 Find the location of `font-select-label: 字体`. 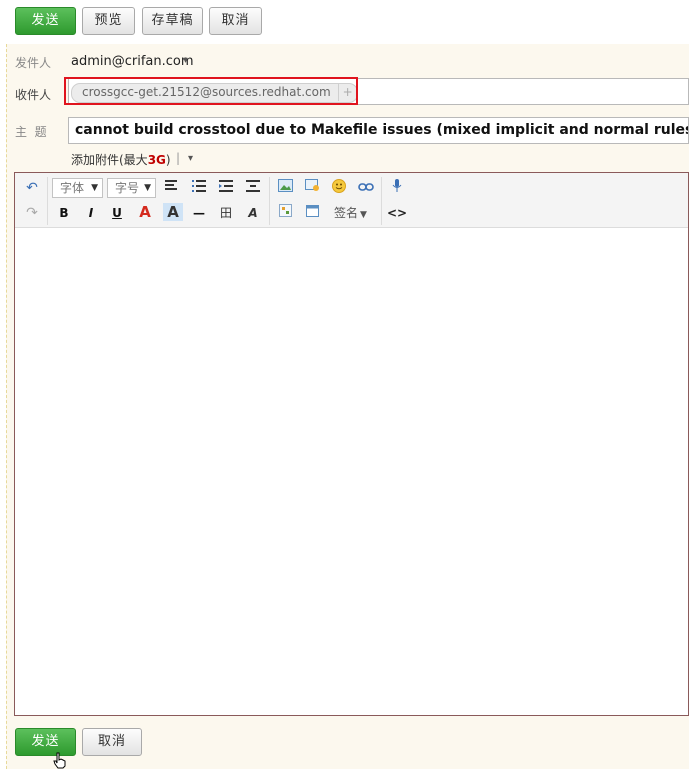

font-select-label: 字体 is located at coordinates (72, 188).